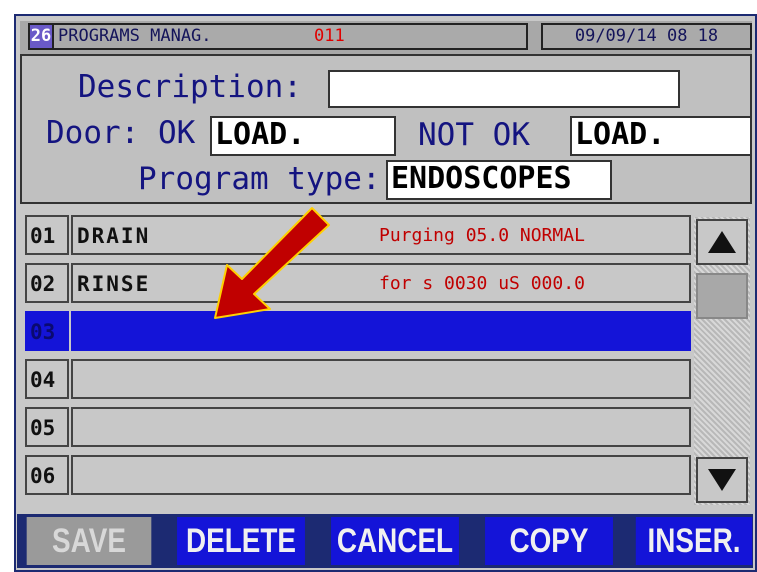 Image resolution: width=757 pixels, height=572 pixels. Describe the element at coordinates (694, 541) in the screenshot. I see `insert-button: INSER.` at that location.